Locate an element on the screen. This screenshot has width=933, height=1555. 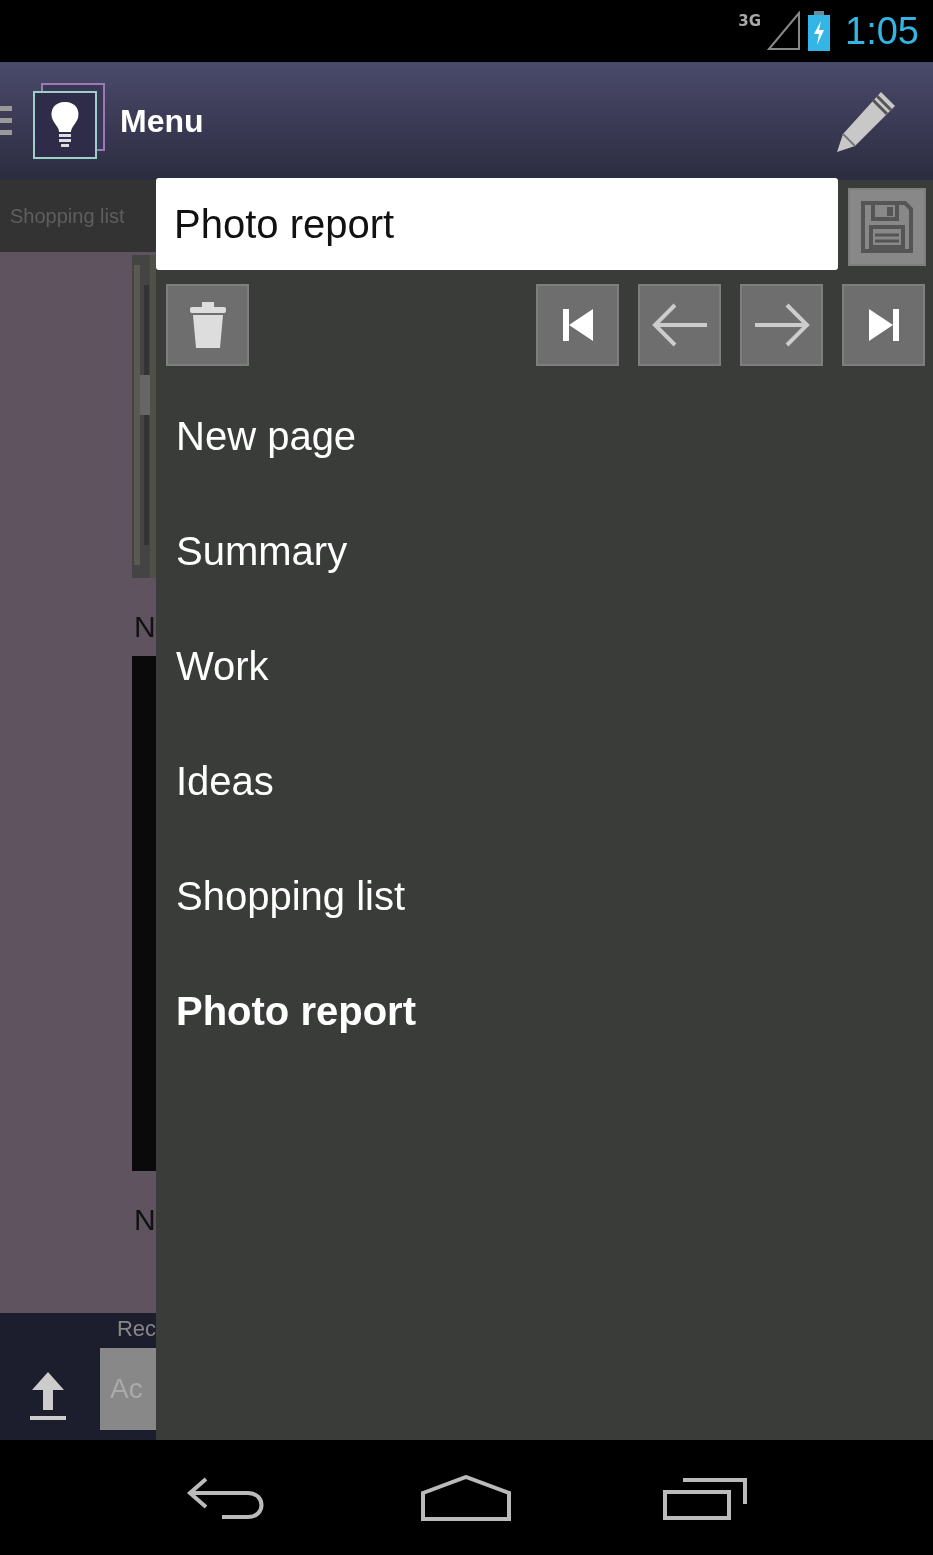
first-page-button is located at coordinates (577, 325).